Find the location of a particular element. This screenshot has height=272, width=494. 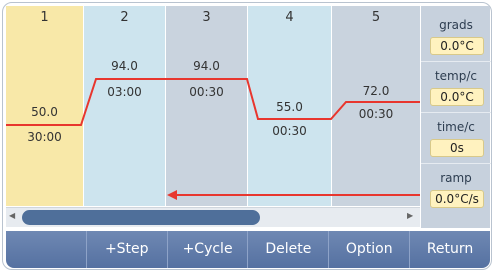

bottom-toolbar: +Step +Cycle Delete Option Return is located at coordinates (248, 249).